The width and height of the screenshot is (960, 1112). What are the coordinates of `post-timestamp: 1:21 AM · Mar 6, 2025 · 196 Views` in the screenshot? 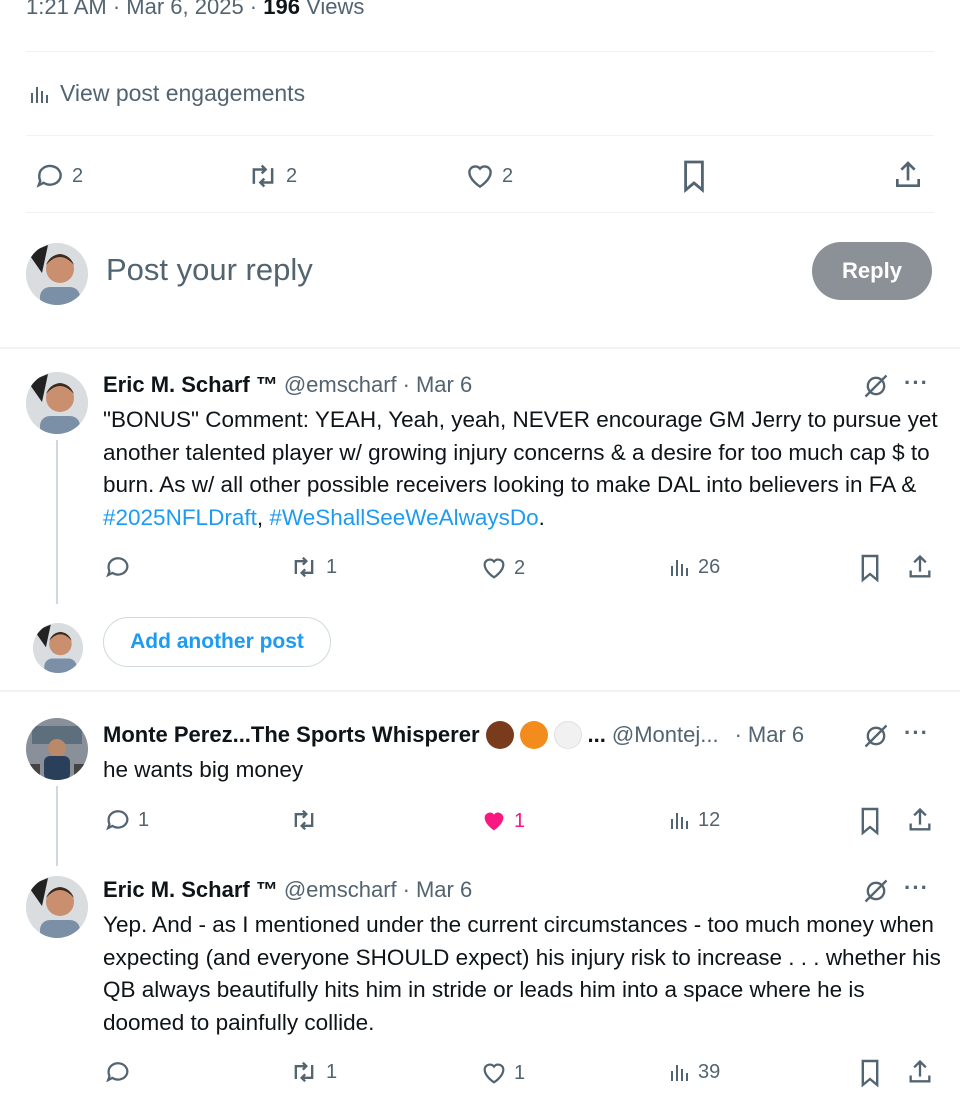 It's located at (195, 10).